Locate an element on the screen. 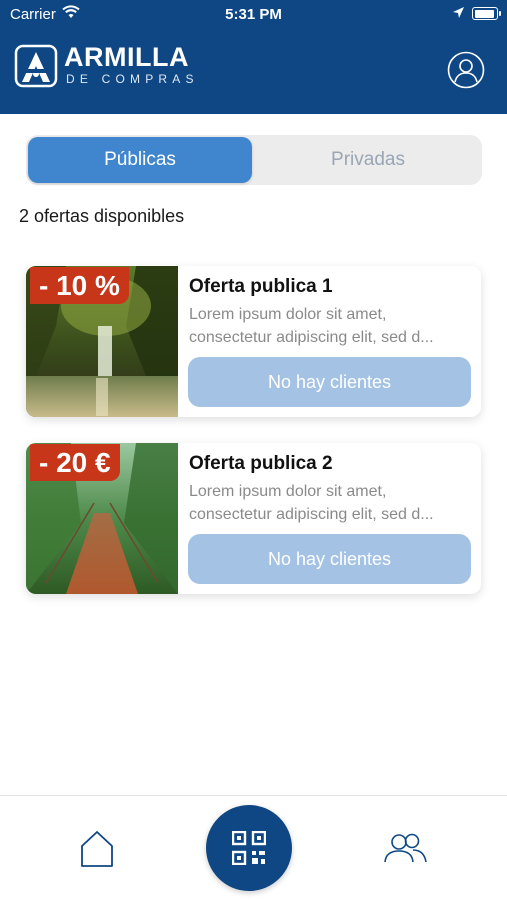 This screenshot has width=507, height=900. location-arrow-icon is located at coordinates (458, 14).